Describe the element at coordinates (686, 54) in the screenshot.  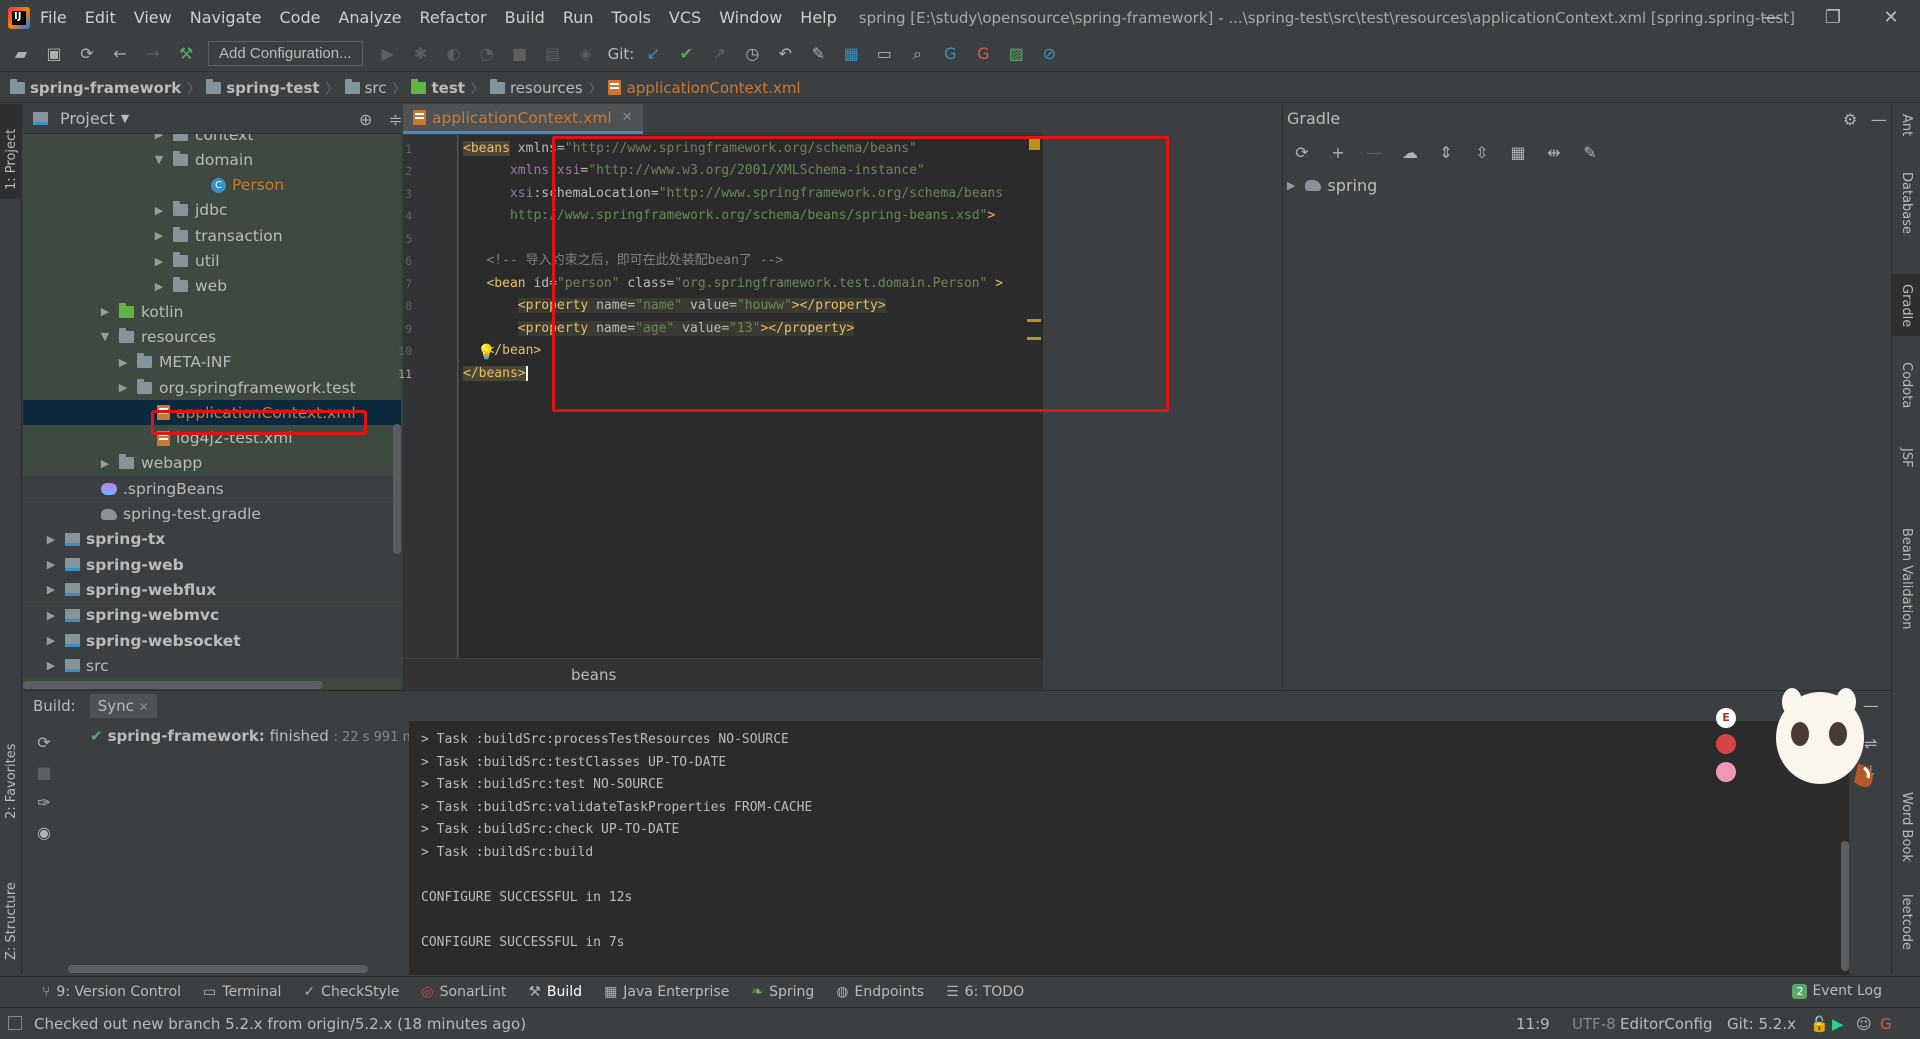
I see `git-commit-icon: ✔` at that location.